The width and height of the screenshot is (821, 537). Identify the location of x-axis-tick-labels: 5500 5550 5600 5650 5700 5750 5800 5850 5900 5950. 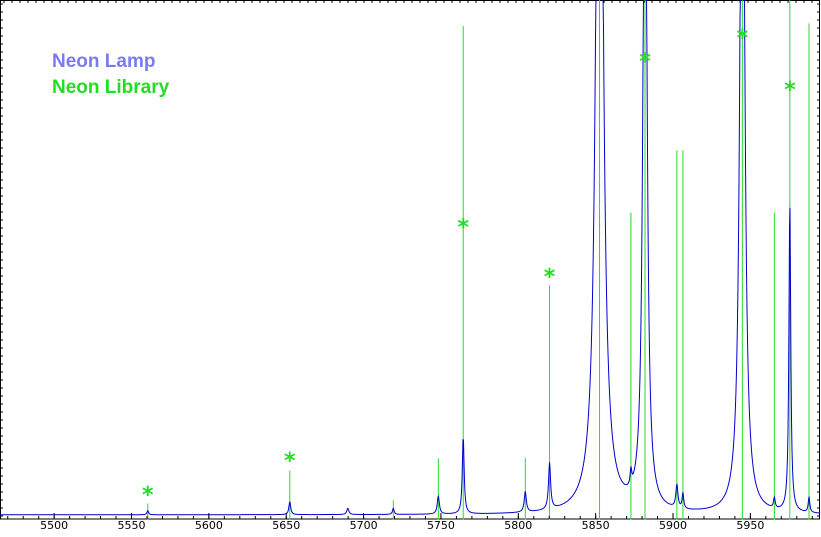
(402, 525).